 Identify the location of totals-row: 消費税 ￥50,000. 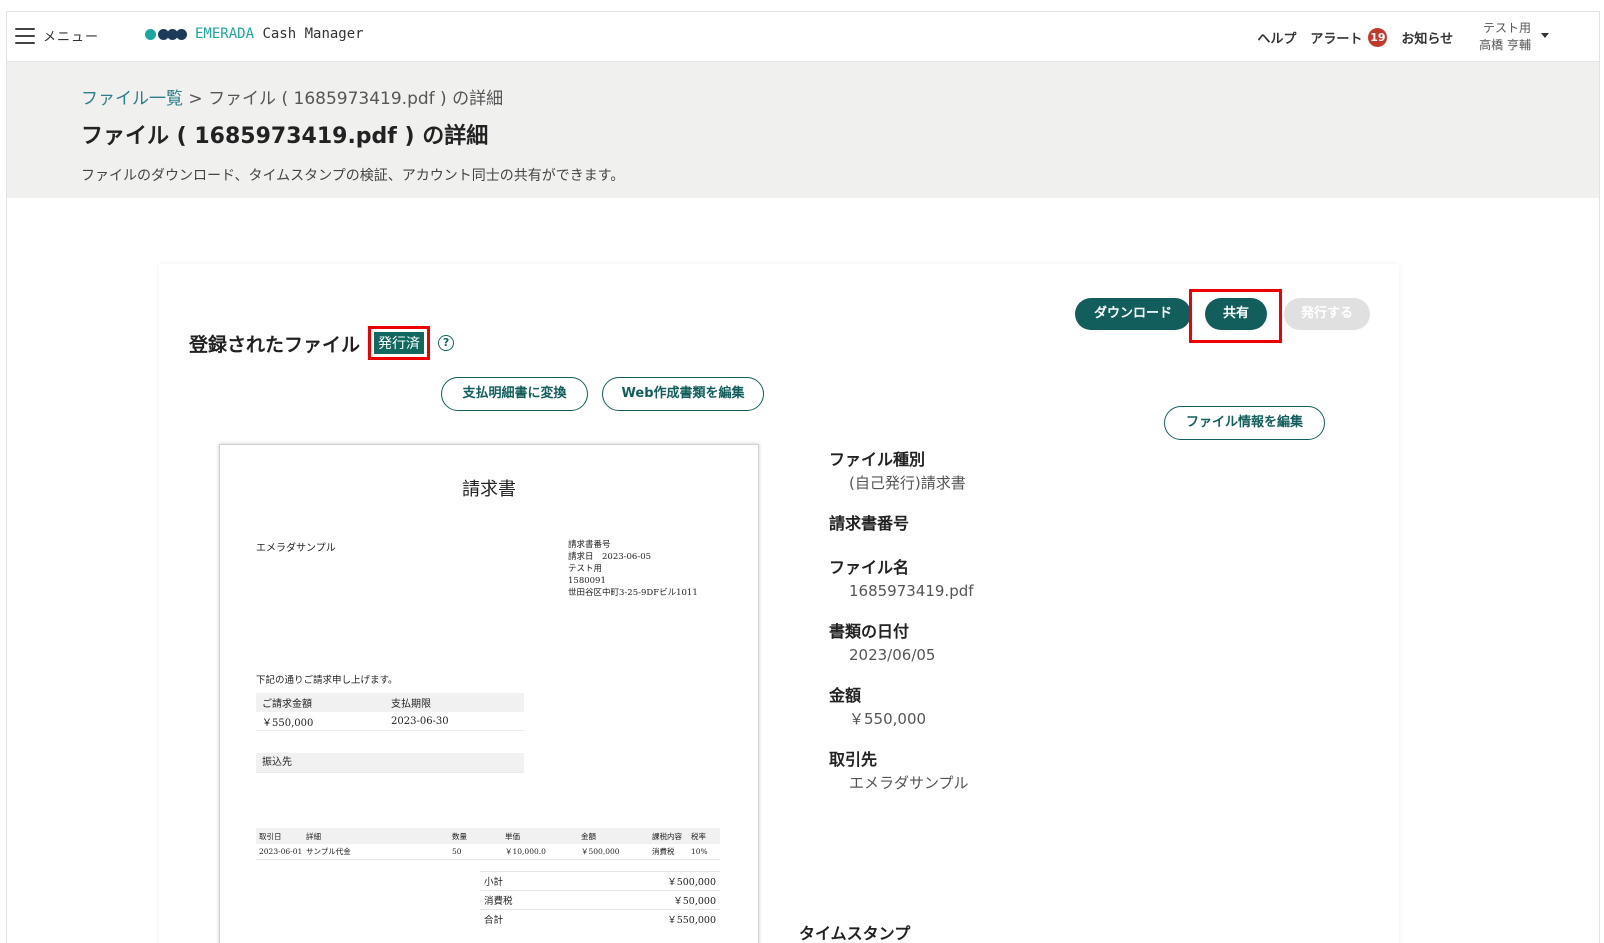
(600, 899).